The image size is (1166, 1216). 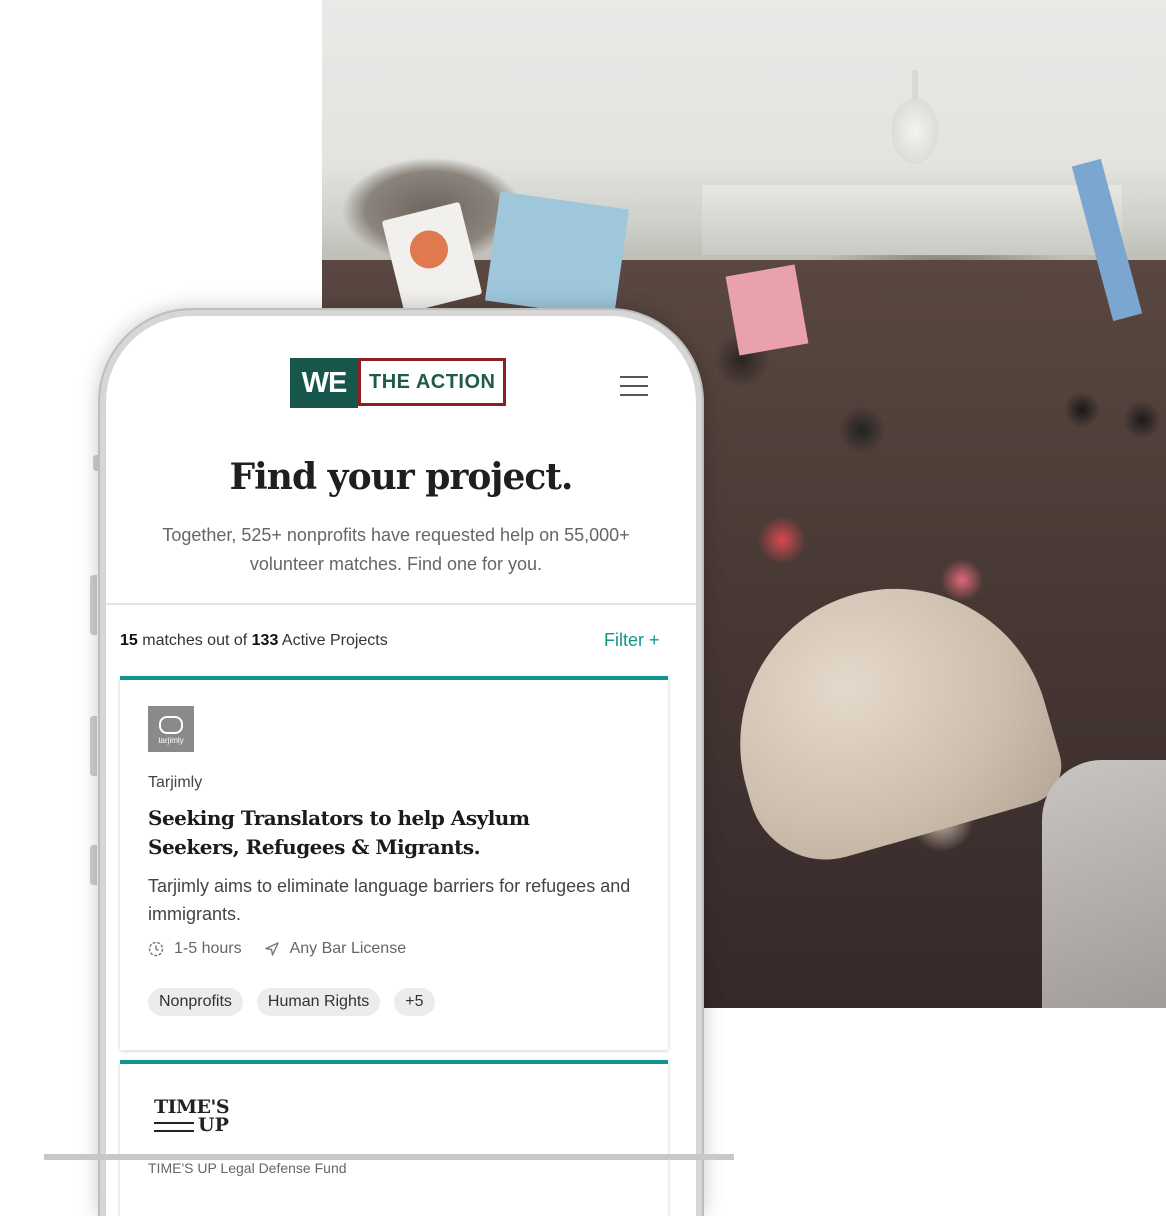 I want to click on org-name: Tarjimly, so click(x=175, y=782).